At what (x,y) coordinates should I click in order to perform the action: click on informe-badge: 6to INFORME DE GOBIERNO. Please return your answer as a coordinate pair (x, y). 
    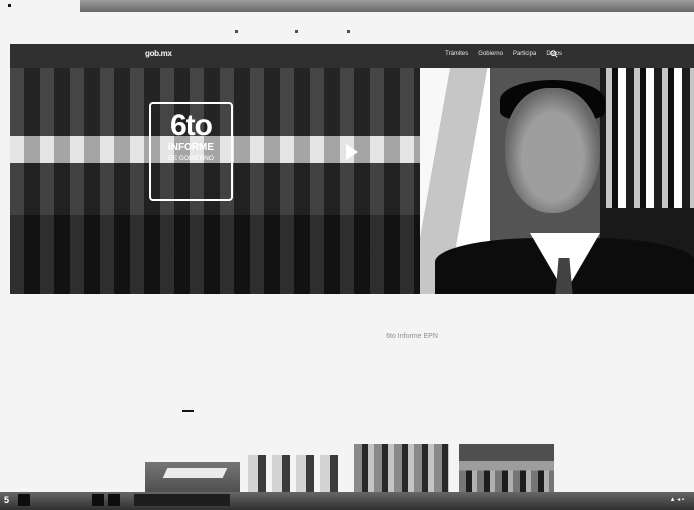
    Looking at the image, I should click on (191, 151).